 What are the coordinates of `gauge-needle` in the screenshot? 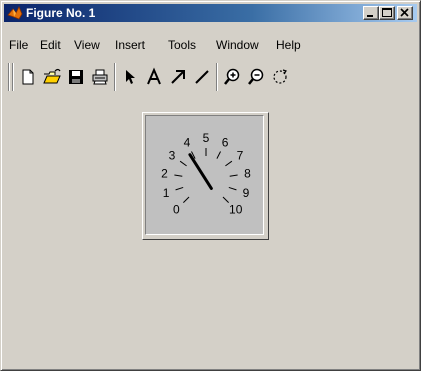 It's located at (200, 171).